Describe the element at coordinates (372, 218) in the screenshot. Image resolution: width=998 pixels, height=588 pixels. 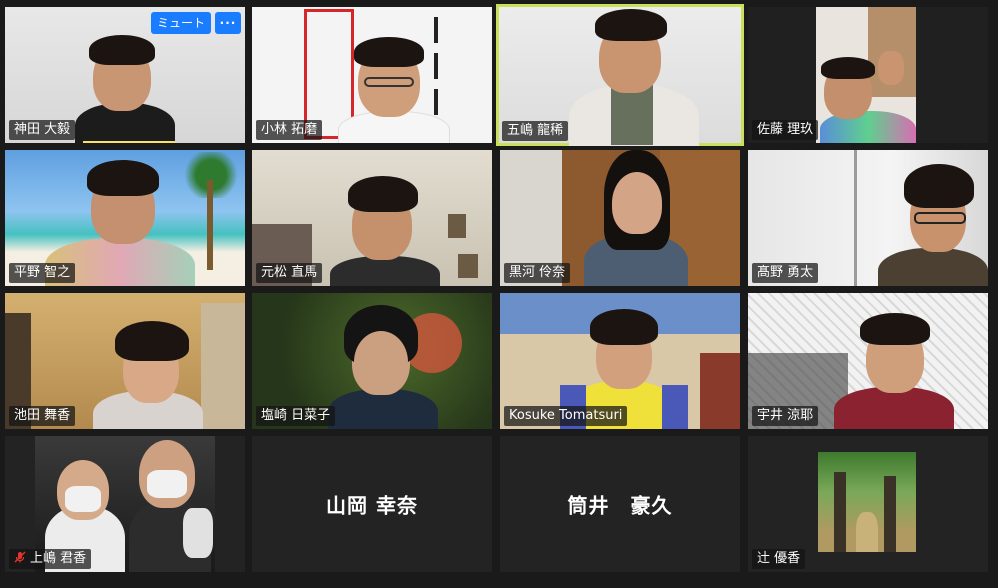
I see `video-tile: 元松 直馬` at that location.